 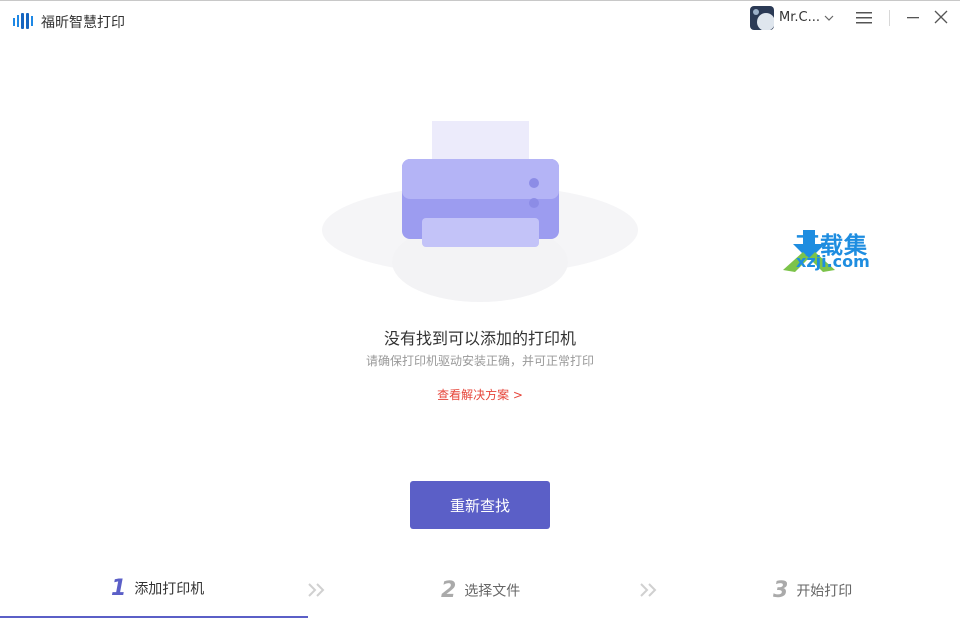 What do you see at coordinates (449, 590) in the screenshot?
I see `step-number: 2` at bounding box center [449, 590].